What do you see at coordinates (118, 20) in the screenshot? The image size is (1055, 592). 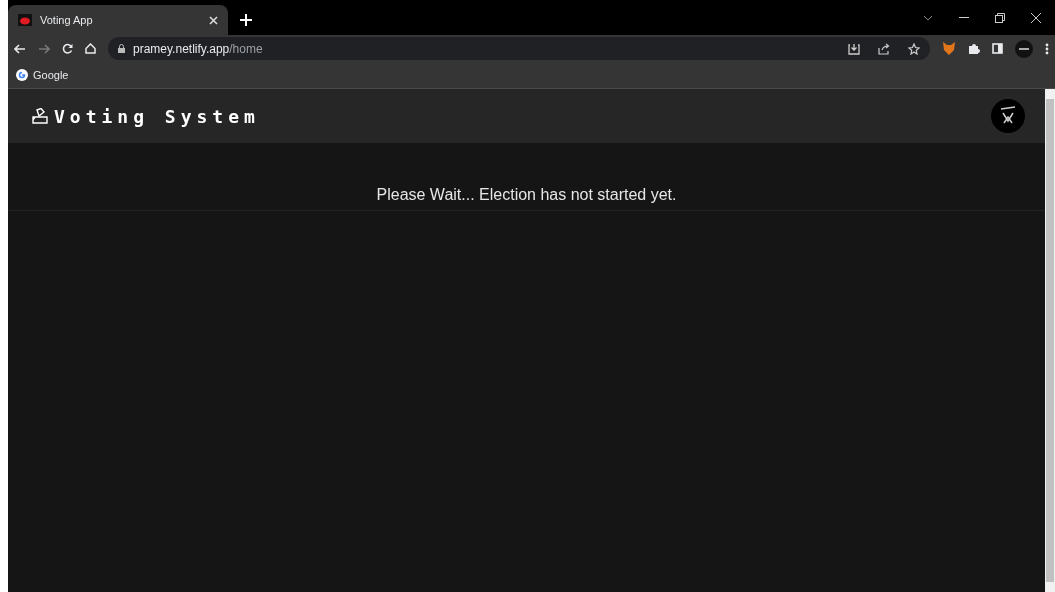 I see `browser-tab: Voting App` at bounding box center [118, 20].